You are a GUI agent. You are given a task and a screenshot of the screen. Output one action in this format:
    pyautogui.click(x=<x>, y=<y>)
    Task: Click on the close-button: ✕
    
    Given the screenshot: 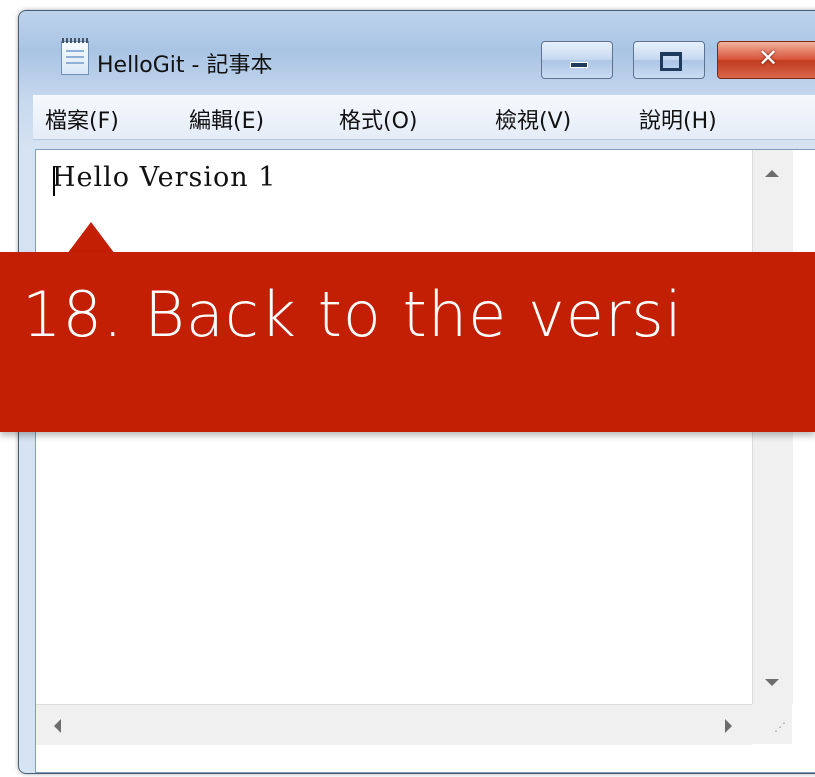 What is the action you would take?
    pyautogui.click(x=766, y=60)
    